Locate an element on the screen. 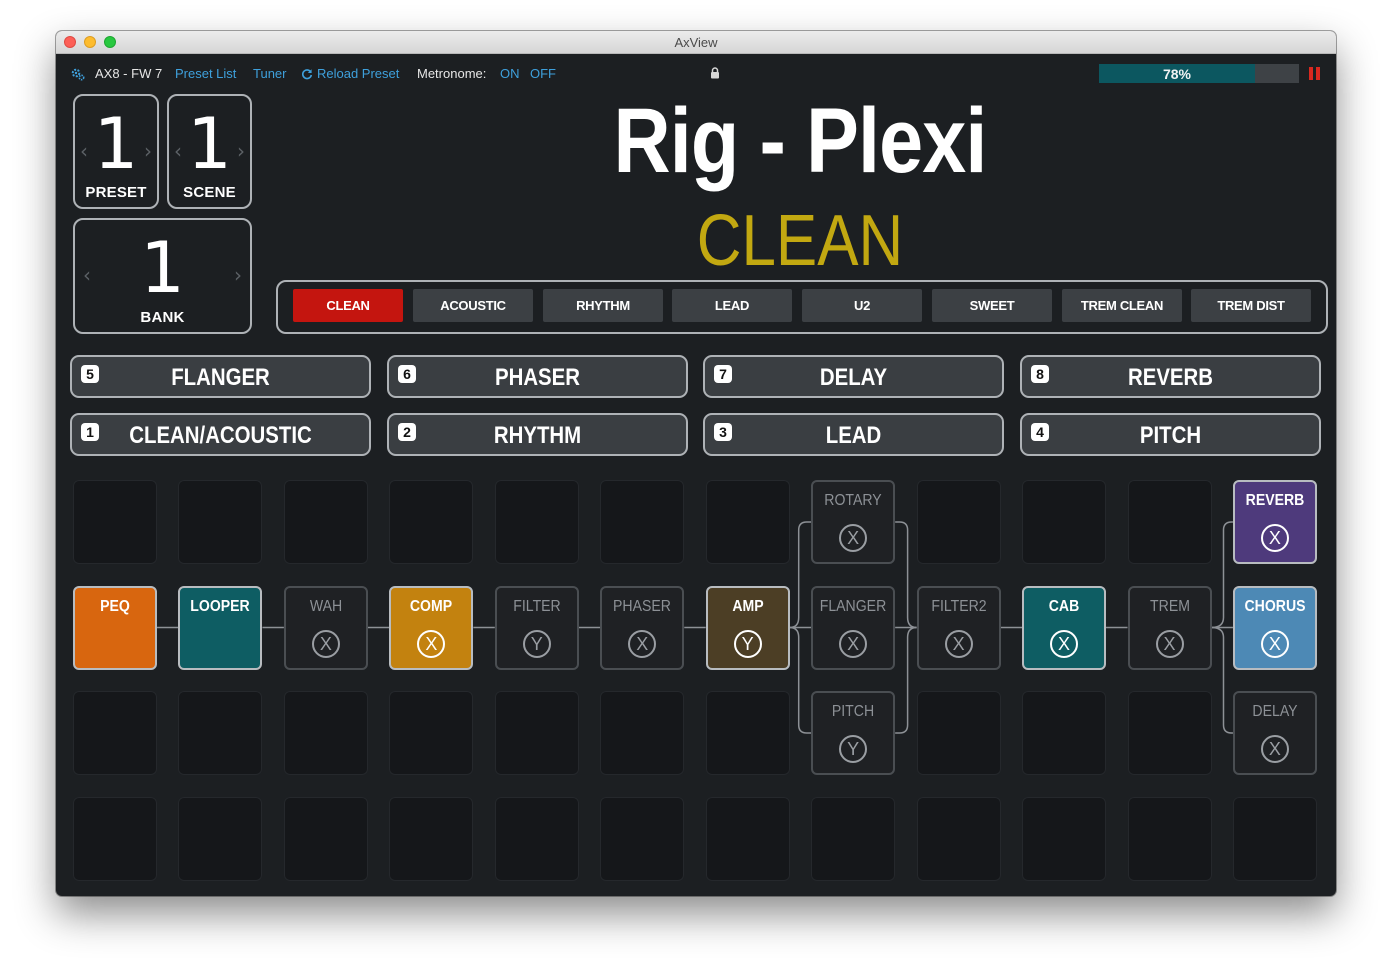 The height and width of the screenshot is (976, 1392). block-comp: COMP X is located at coordinates (431, 627).